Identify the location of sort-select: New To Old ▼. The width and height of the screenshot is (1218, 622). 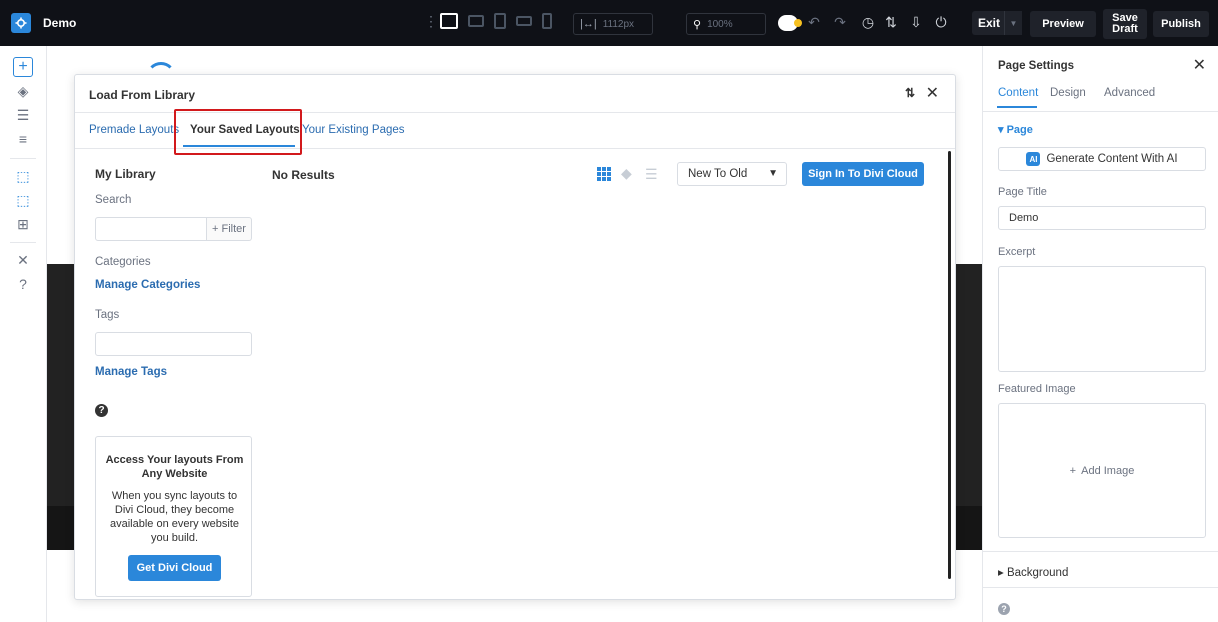
(732, 174).